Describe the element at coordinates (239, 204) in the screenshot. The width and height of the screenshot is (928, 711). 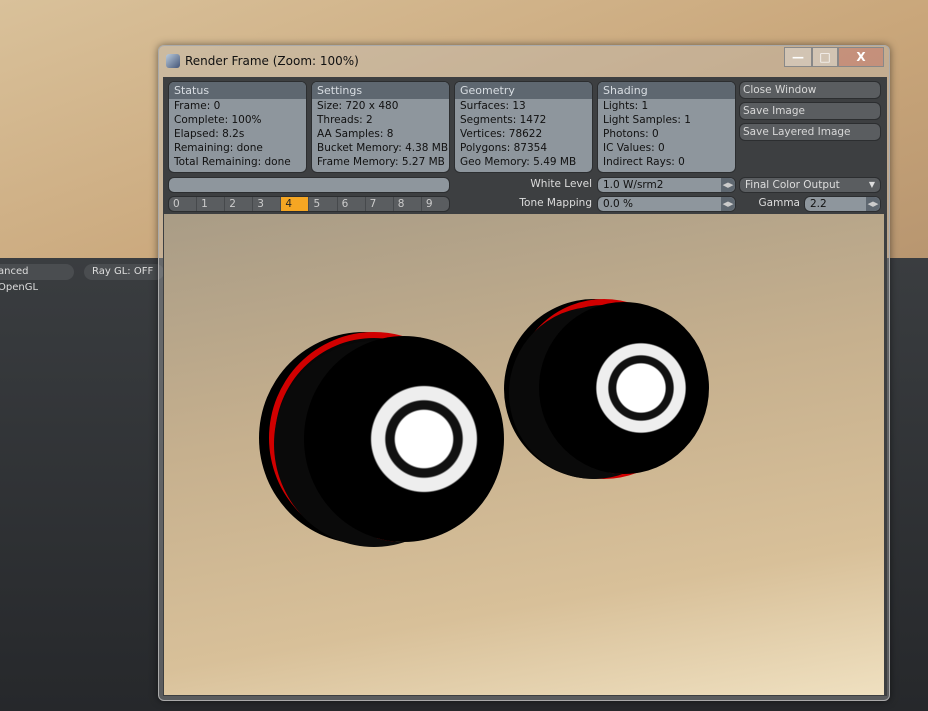
I see `frame-2: 2` at that location.